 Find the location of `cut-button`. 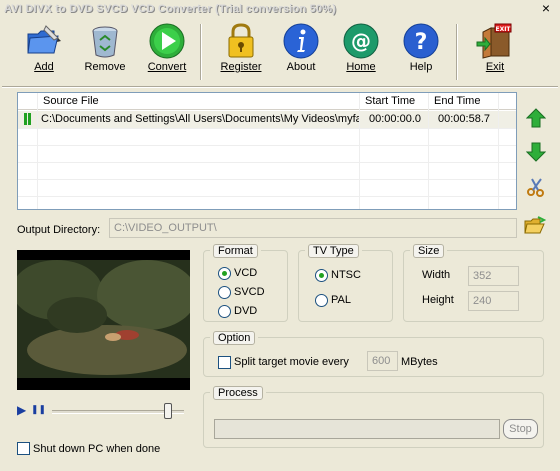

cut-button is located at coordinates (536, 187).